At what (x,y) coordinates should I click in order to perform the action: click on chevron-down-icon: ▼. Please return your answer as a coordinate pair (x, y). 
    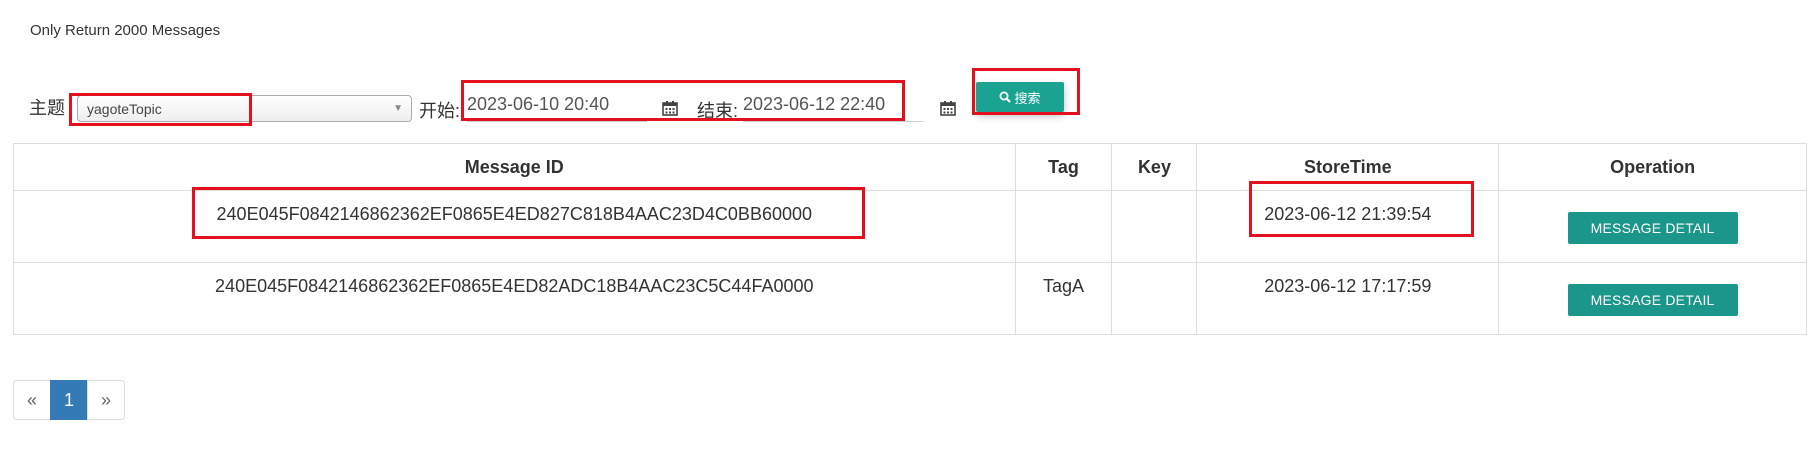
    Looking at the image, I should click on (398, 108).